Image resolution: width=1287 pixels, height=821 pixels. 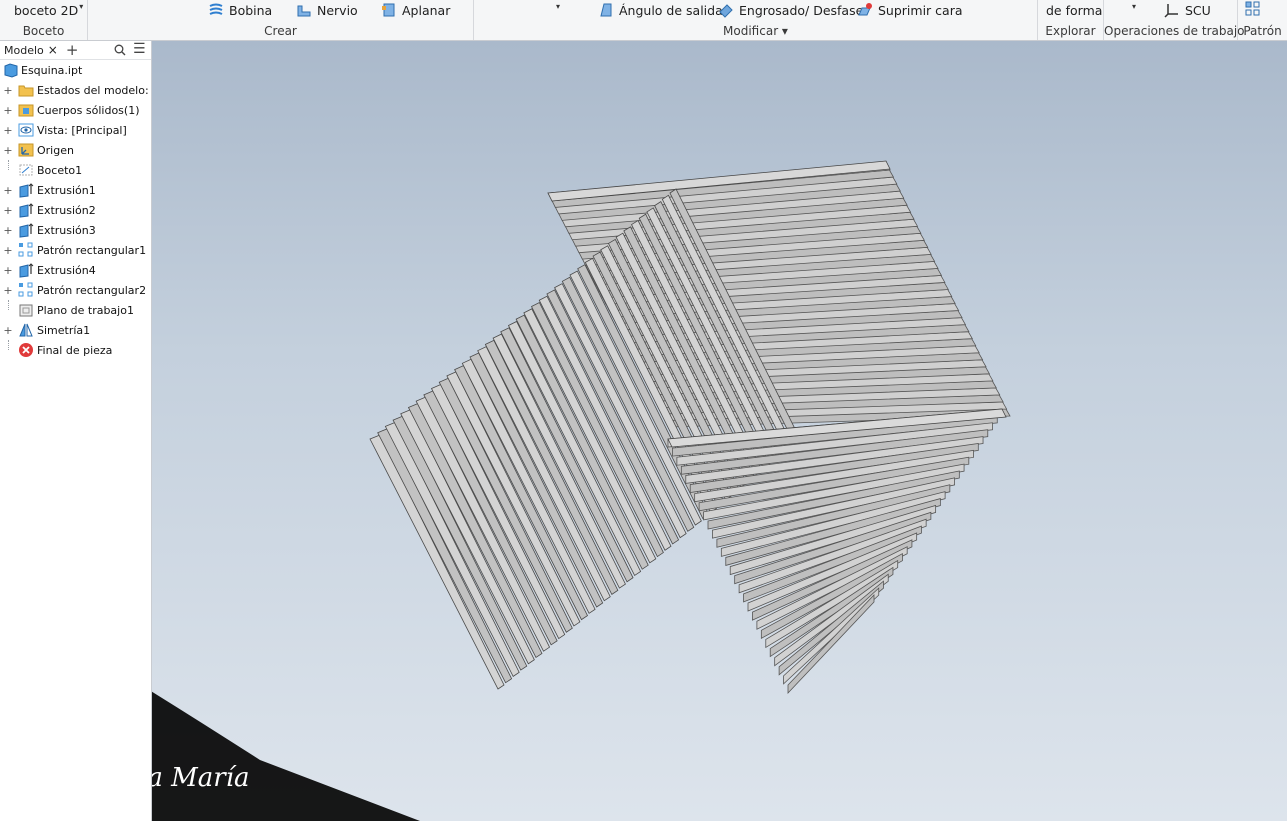 I want to click on tree-item: + Extrusión4, so click(x=75, y=270).